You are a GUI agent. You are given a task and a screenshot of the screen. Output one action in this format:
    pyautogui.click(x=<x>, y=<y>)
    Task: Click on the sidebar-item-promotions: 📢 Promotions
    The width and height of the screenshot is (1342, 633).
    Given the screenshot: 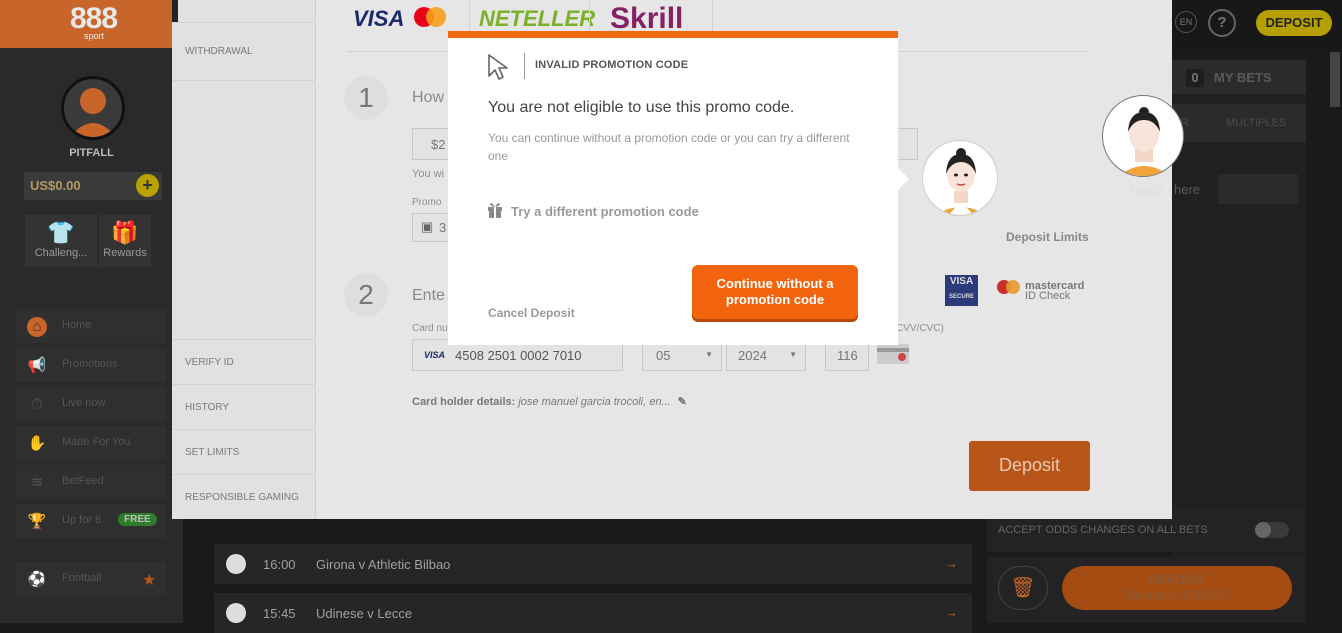 What is the action you would take?
    pyautogui.click(x=91, y=365)
    